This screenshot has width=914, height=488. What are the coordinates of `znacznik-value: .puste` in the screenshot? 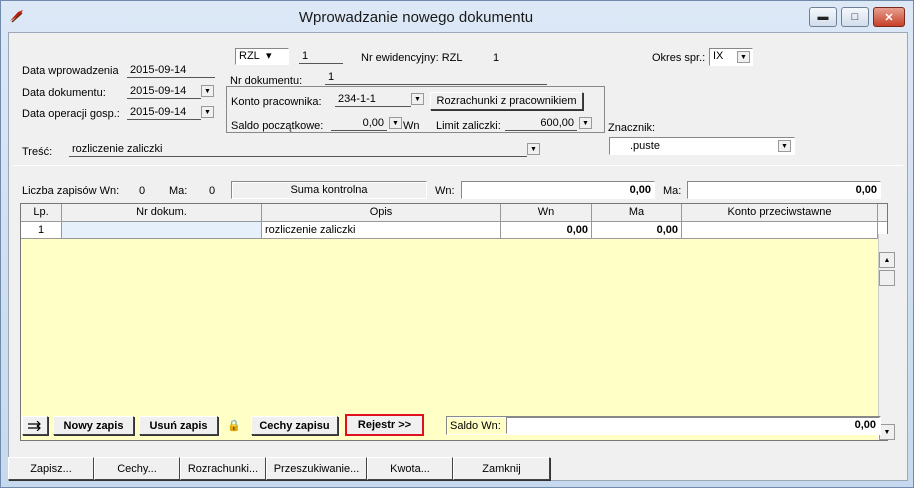 It's located at (645, 146).